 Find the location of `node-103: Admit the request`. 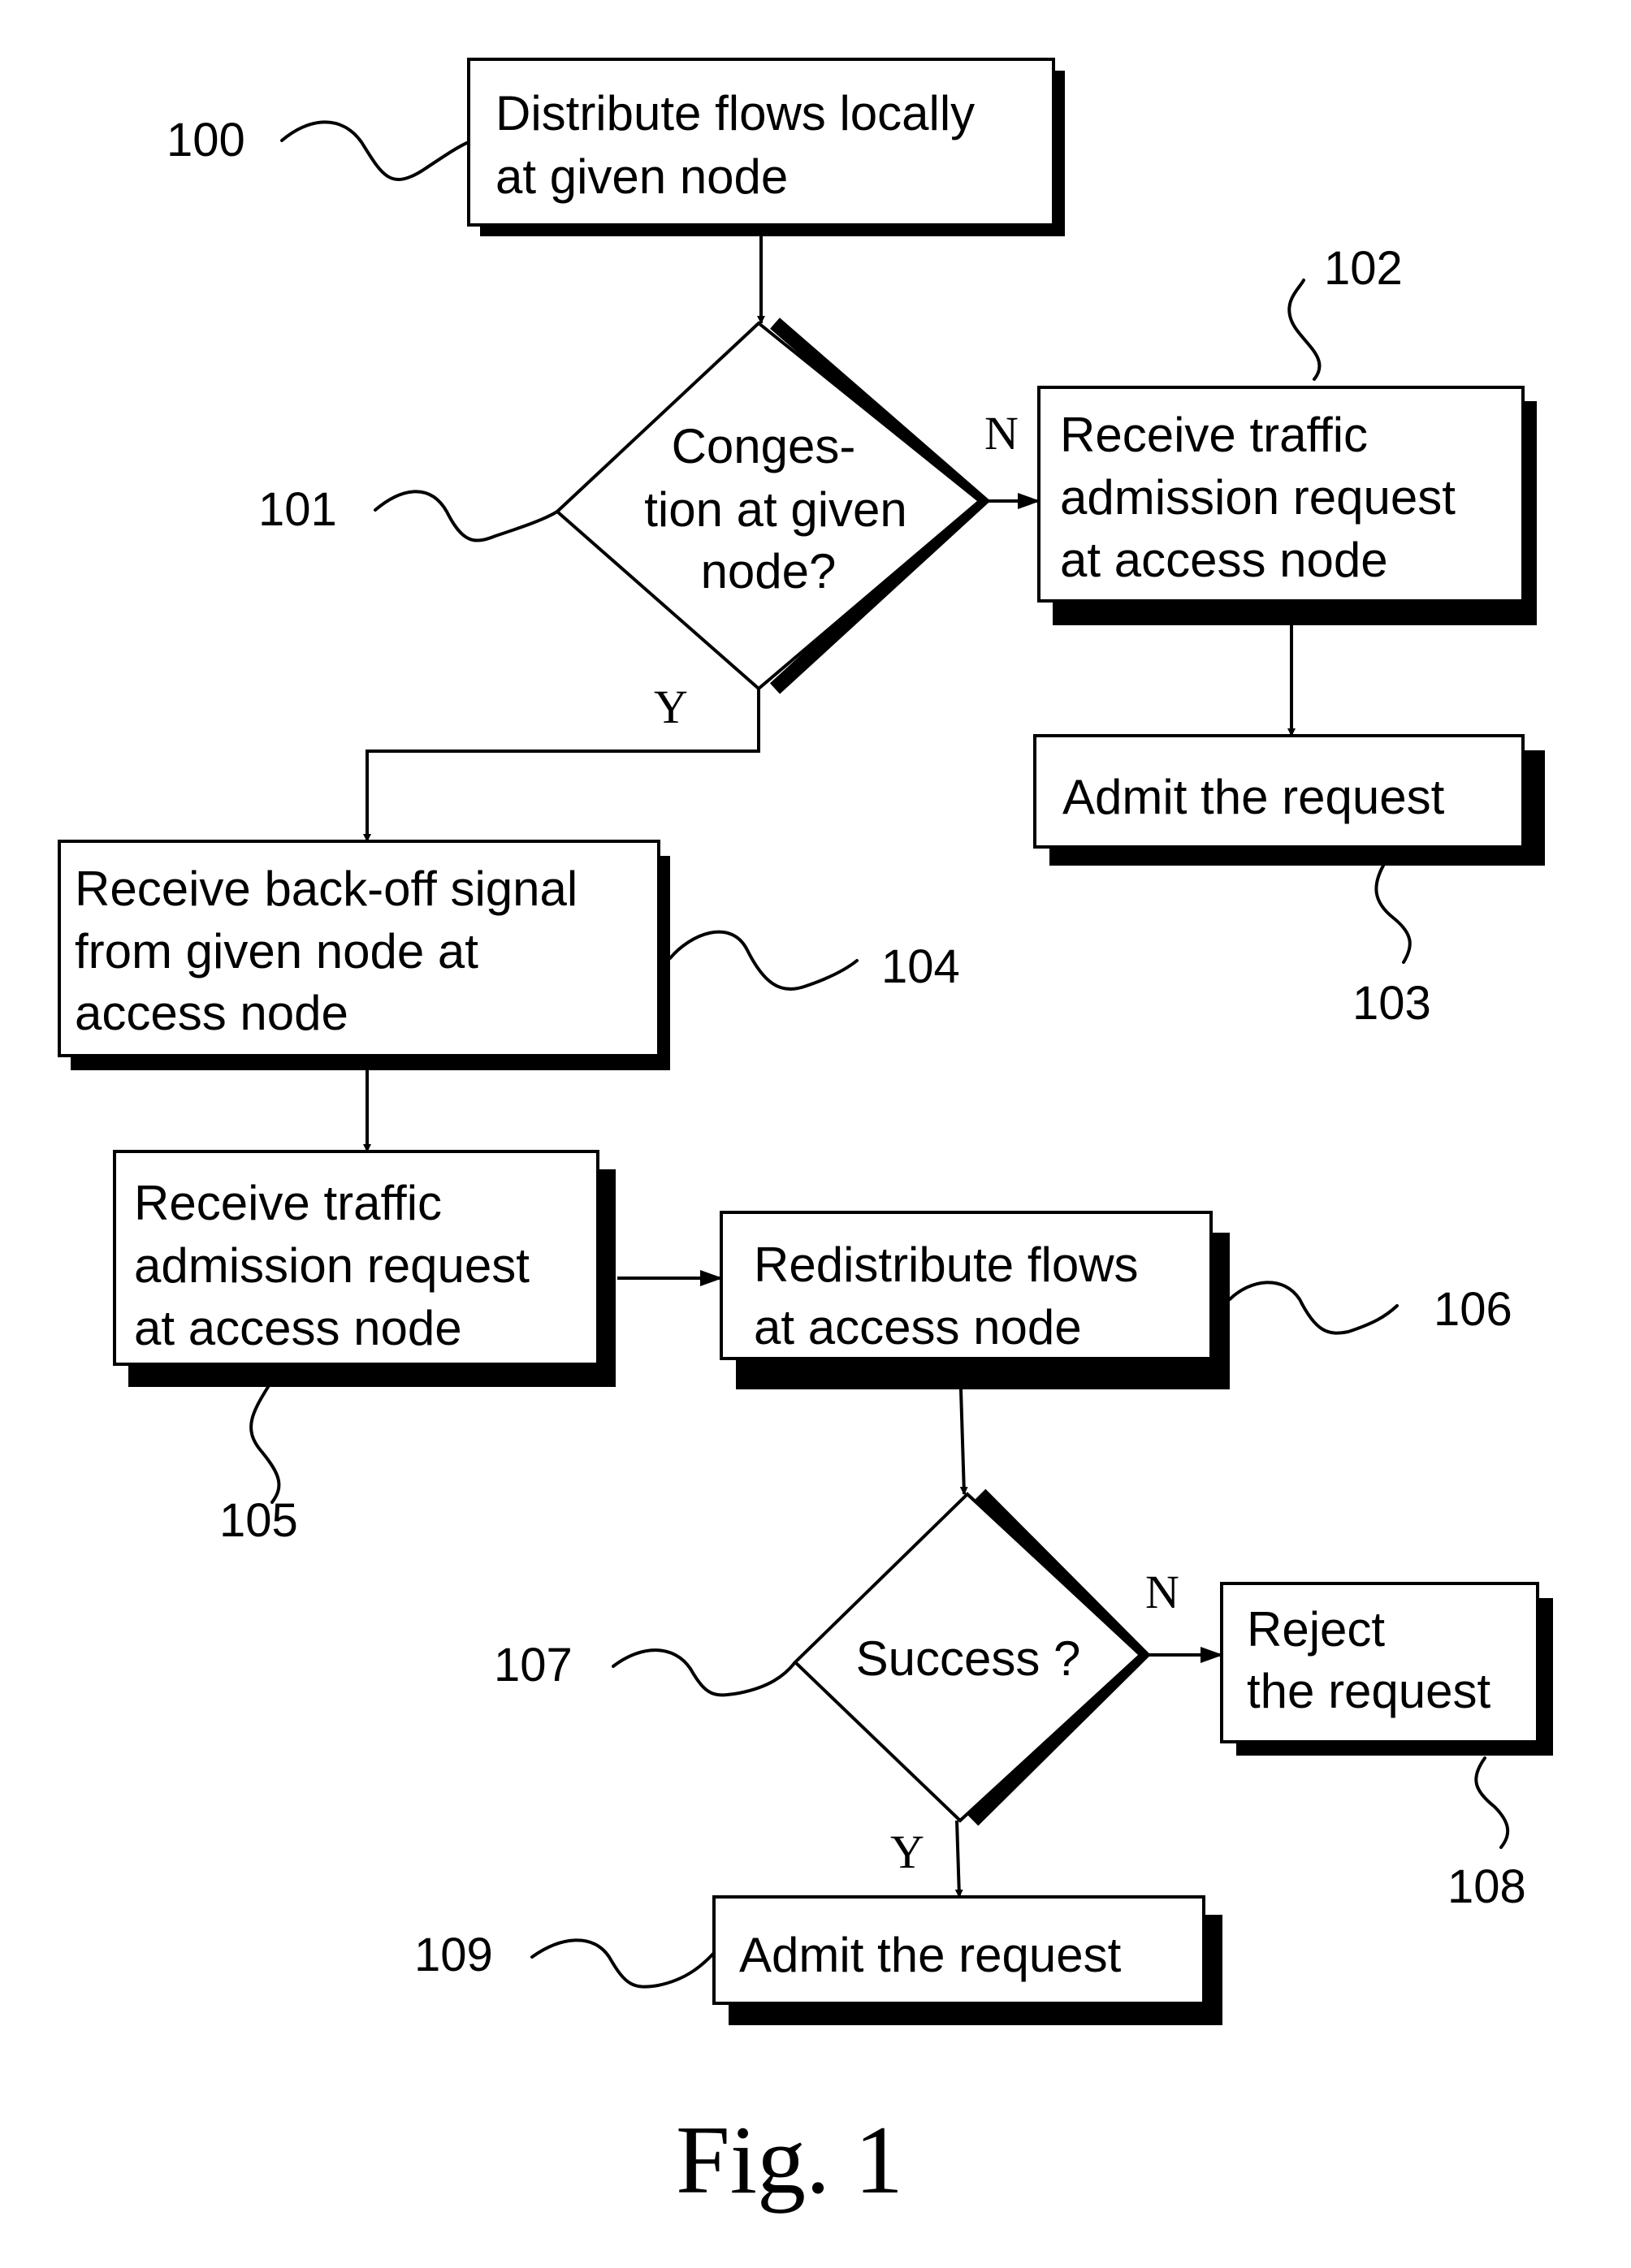

node-103: Admit the request is located at coordinates (1289, 800).